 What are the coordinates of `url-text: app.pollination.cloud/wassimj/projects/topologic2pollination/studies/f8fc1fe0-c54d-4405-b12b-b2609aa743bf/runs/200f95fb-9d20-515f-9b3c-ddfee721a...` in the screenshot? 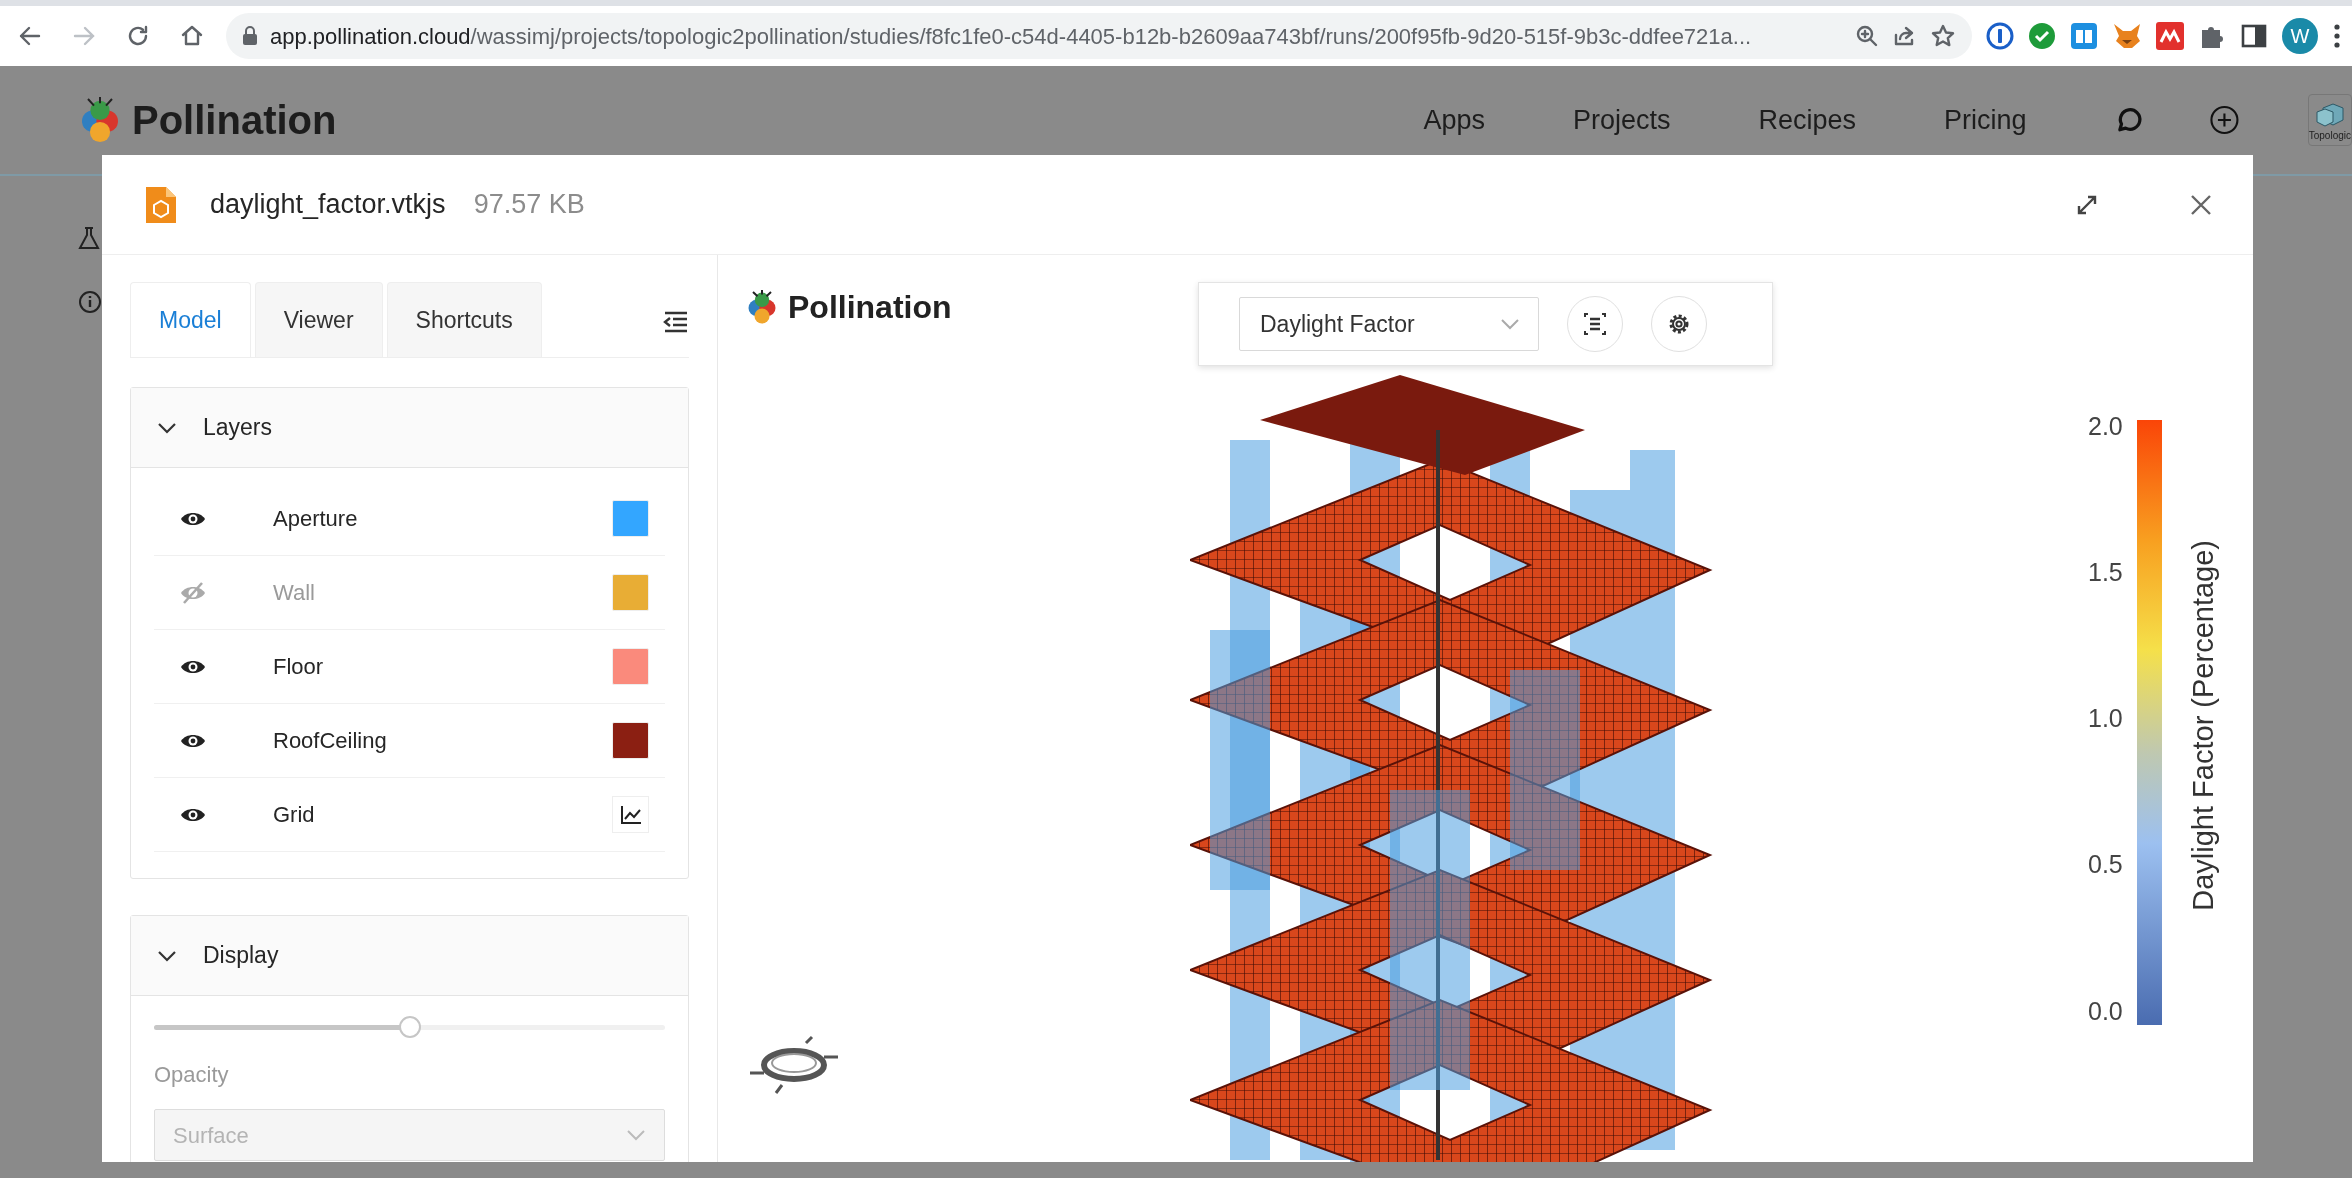 It's located at (1011, 36).